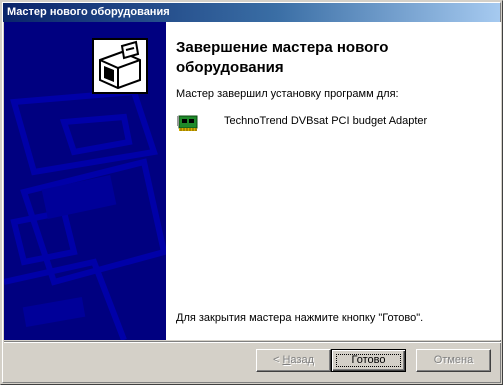 This screenshot has width=503, height=385. I want to click on device-name: TechnoTrend DVBsat PCI budget Adapter, so click(326, 121).